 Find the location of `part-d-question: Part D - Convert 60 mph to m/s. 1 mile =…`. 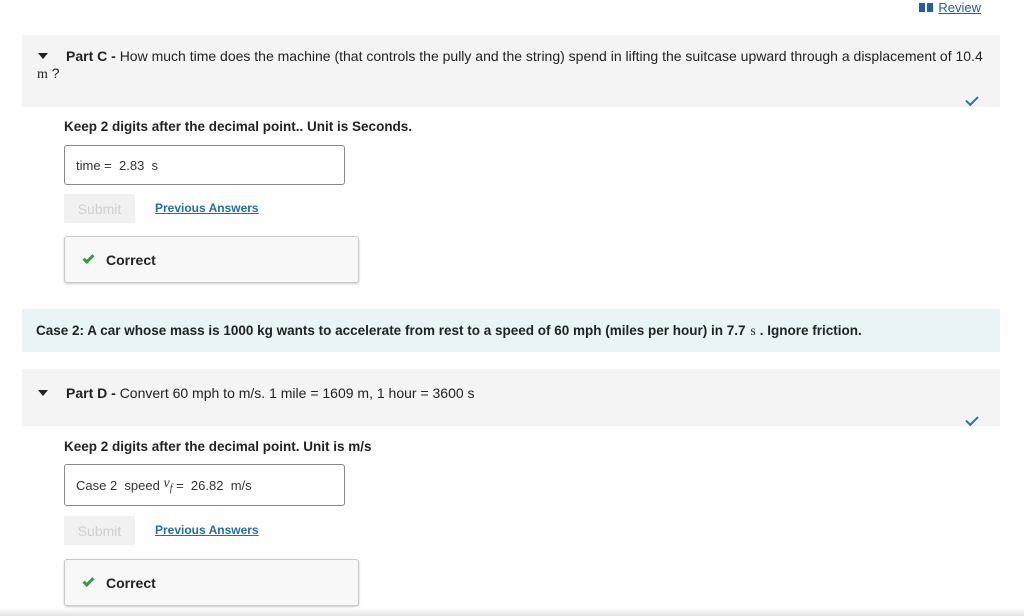

part-d-question: Part D - Convert 60 mph to m/s. 1 mile =… is located at coordinates (526, 393).